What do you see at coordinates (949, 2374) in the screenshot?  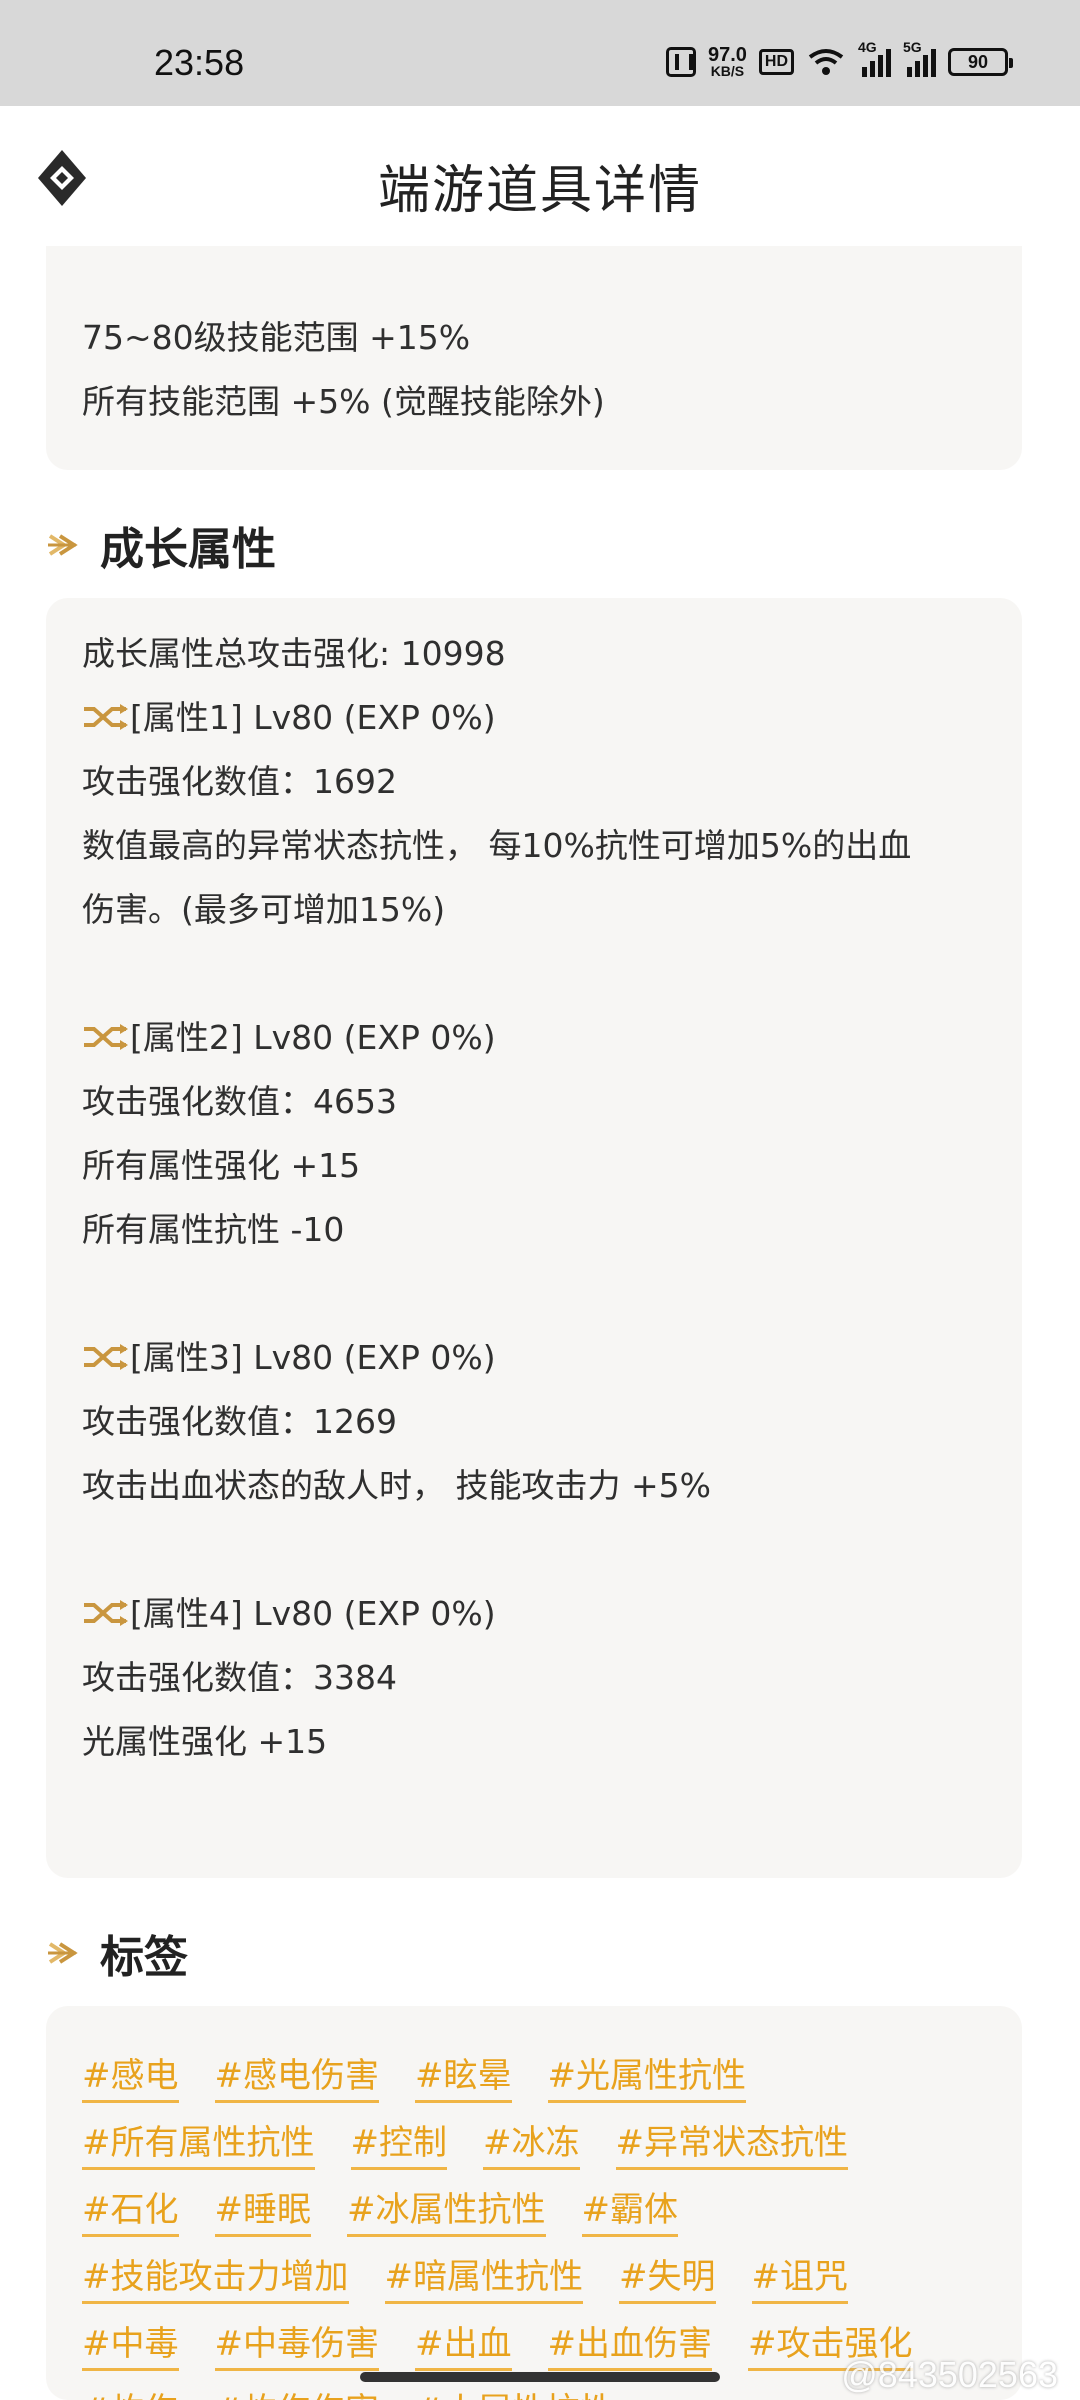 I see `watermark: @843502563` at bounding box center [949, 2374].